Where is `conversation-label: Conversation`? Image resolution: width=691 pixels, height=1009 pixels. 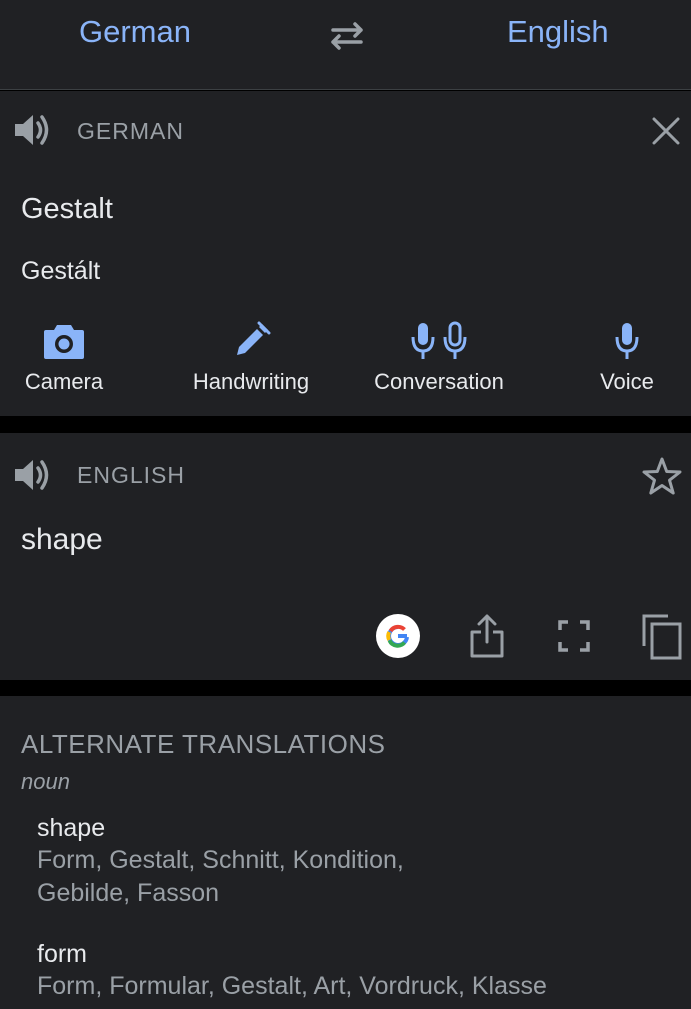
conversation-label: Conversation is located at coordinates (439, 381).